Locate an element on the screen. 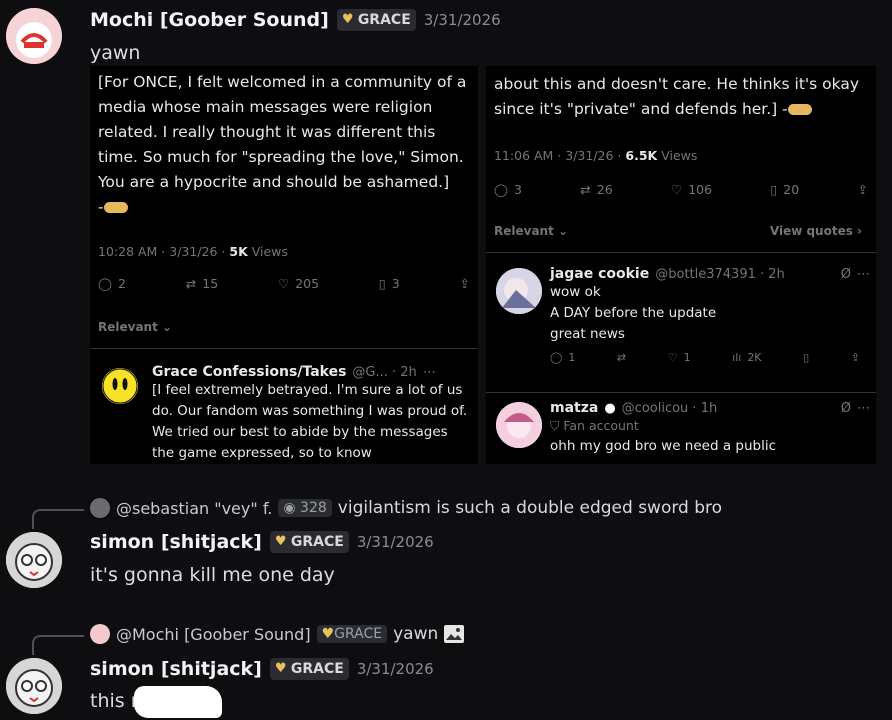  reply-author: matza is located at coordinates (574, 408).